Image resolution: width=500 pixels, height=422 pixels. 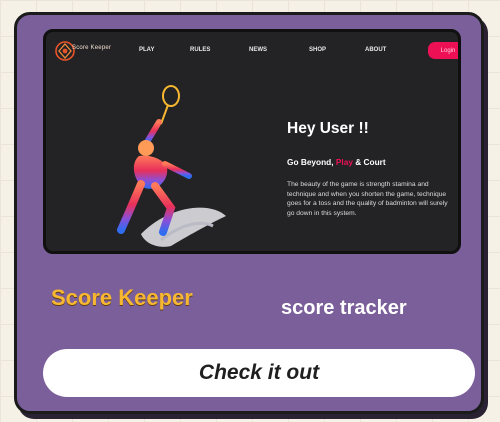 I want to click on project-subtitle: score tracker, so click(x=344, y=308).